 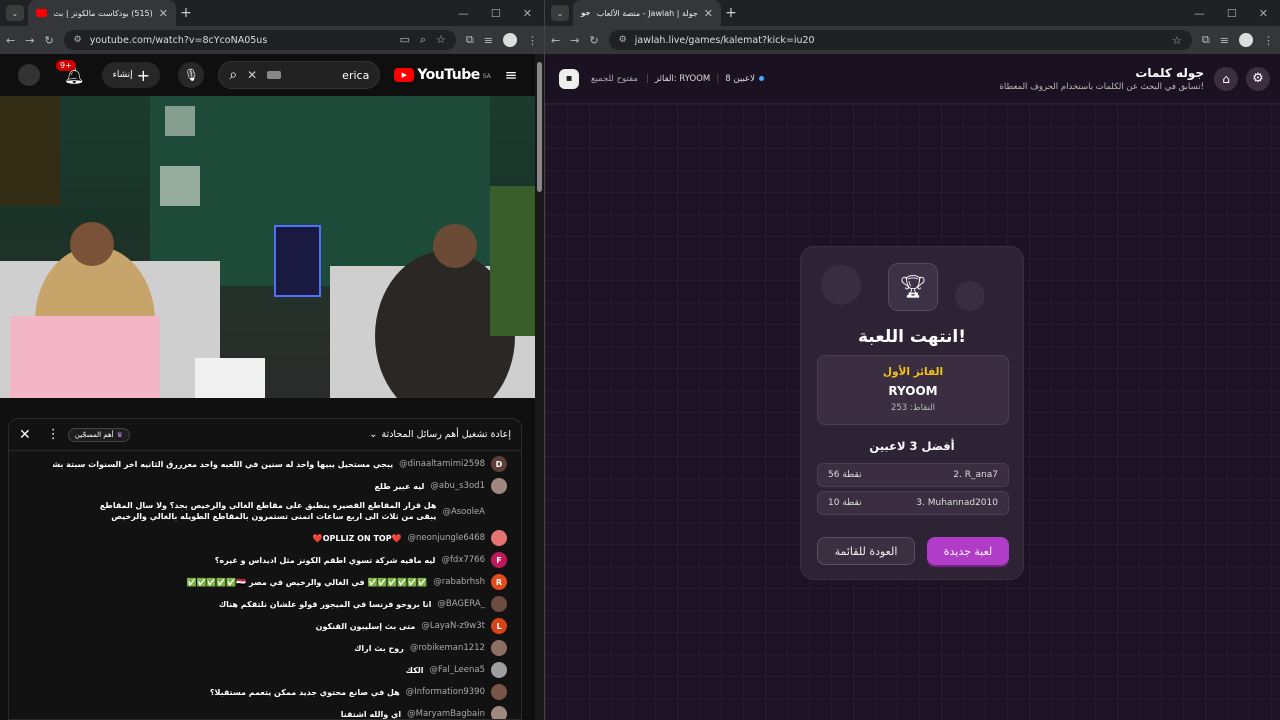 I want to click on home-icon: ⌂, so click(x=1226, y=78).